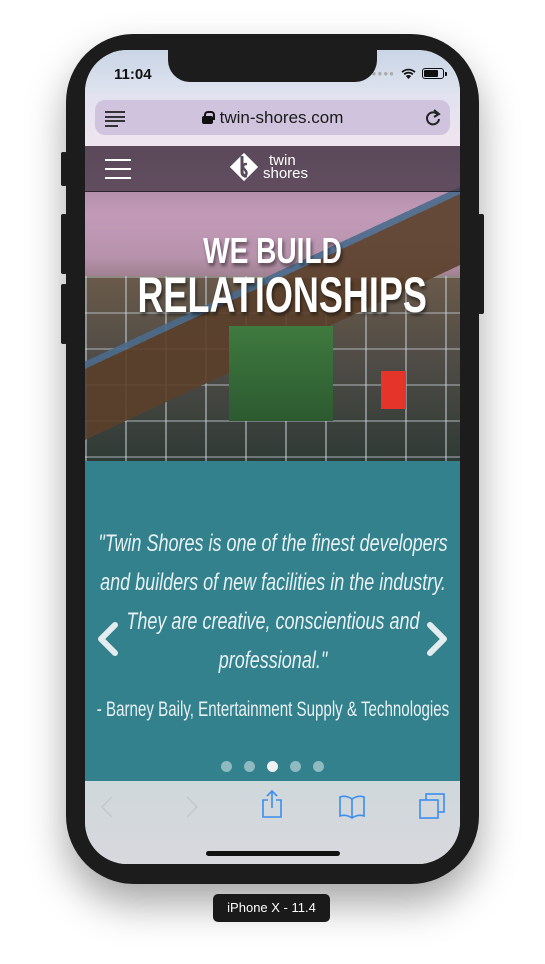 Image resolution: width=545 pixels, height=964 pixels. Describe the element at coordinates (272, 66) in the screenshot. I see `notch` at that location.